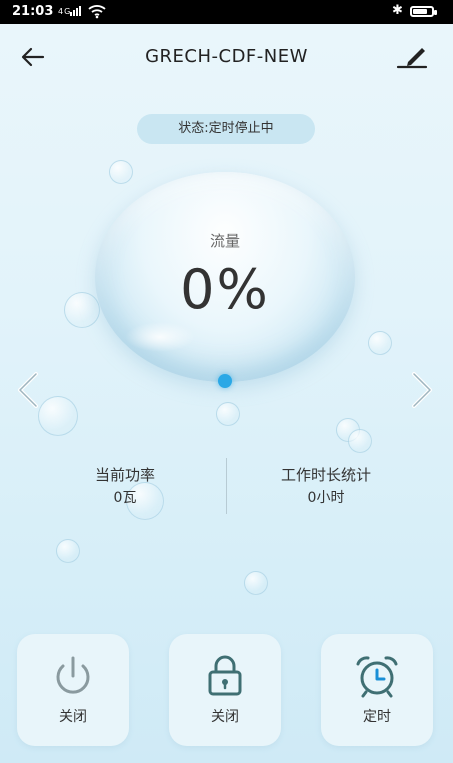 This screenshot has height=763, width=453. What do you see at coordinates (125, 485) in the screenshot?
I see `power-stat: 当前功率 0瓦` at bounding box center [125, 485].